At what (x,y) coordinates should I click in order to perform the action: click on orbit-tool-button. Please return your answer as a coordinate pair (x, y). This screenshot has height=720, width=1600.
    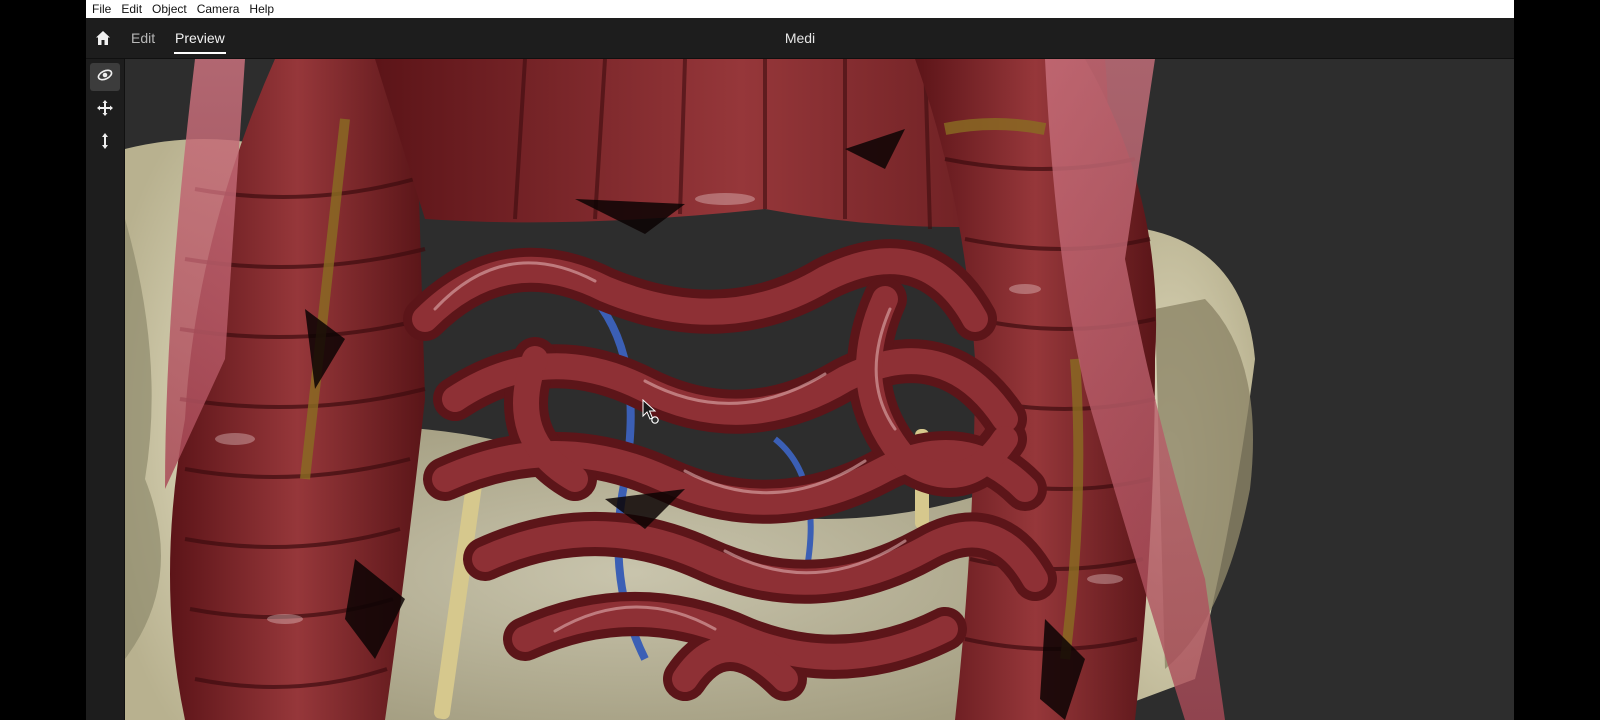
    Looking at the image, I should click on (105, 77).